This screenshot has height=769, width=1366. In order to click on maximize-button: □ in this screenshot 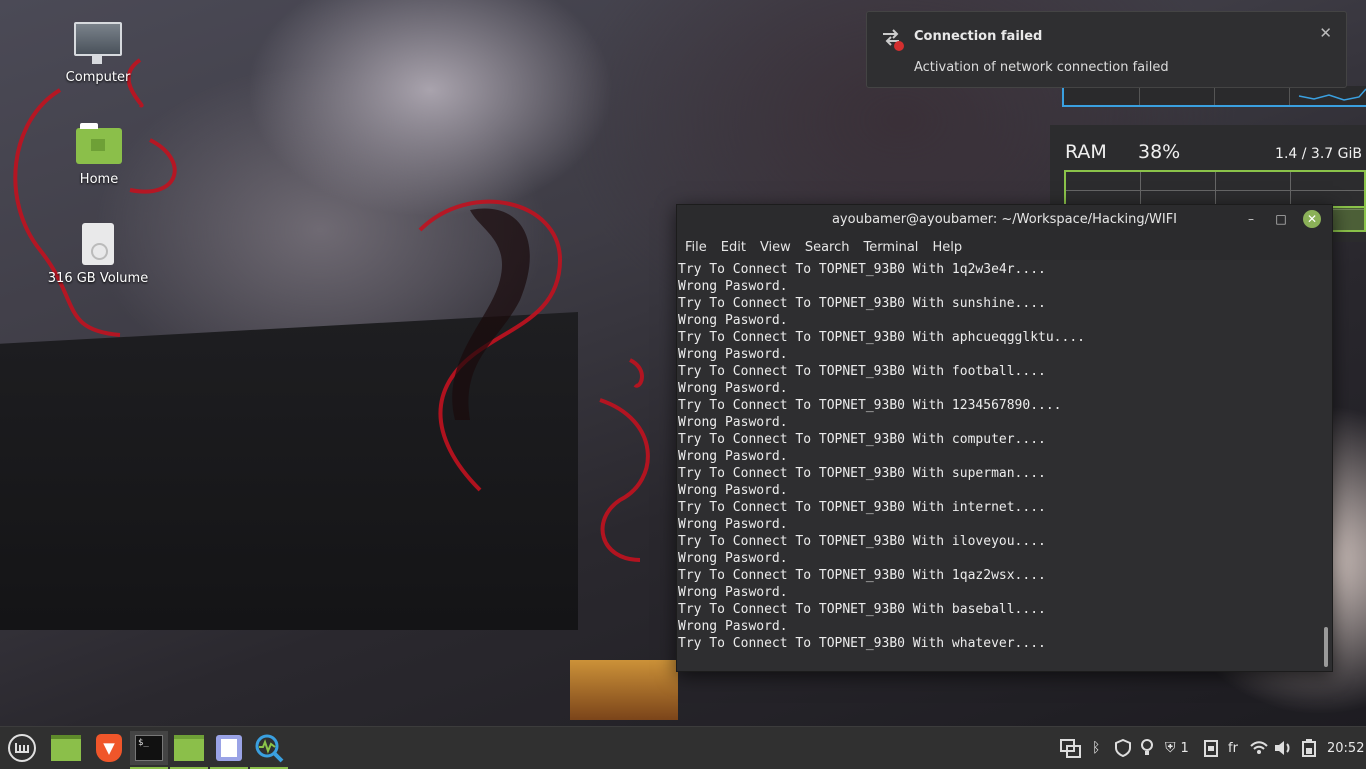, I will do `click(1281, 219)`.